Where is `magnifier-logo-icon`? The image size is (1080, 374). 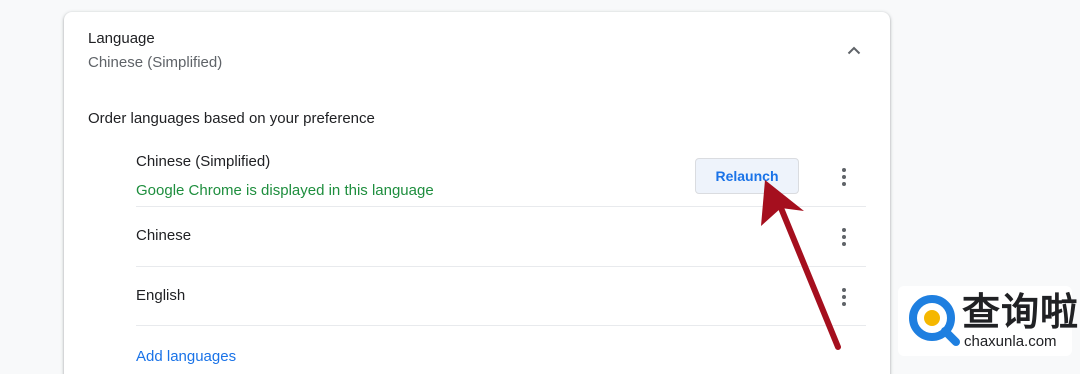
magnifier-logo-icon is located at coordinates (934, 320).